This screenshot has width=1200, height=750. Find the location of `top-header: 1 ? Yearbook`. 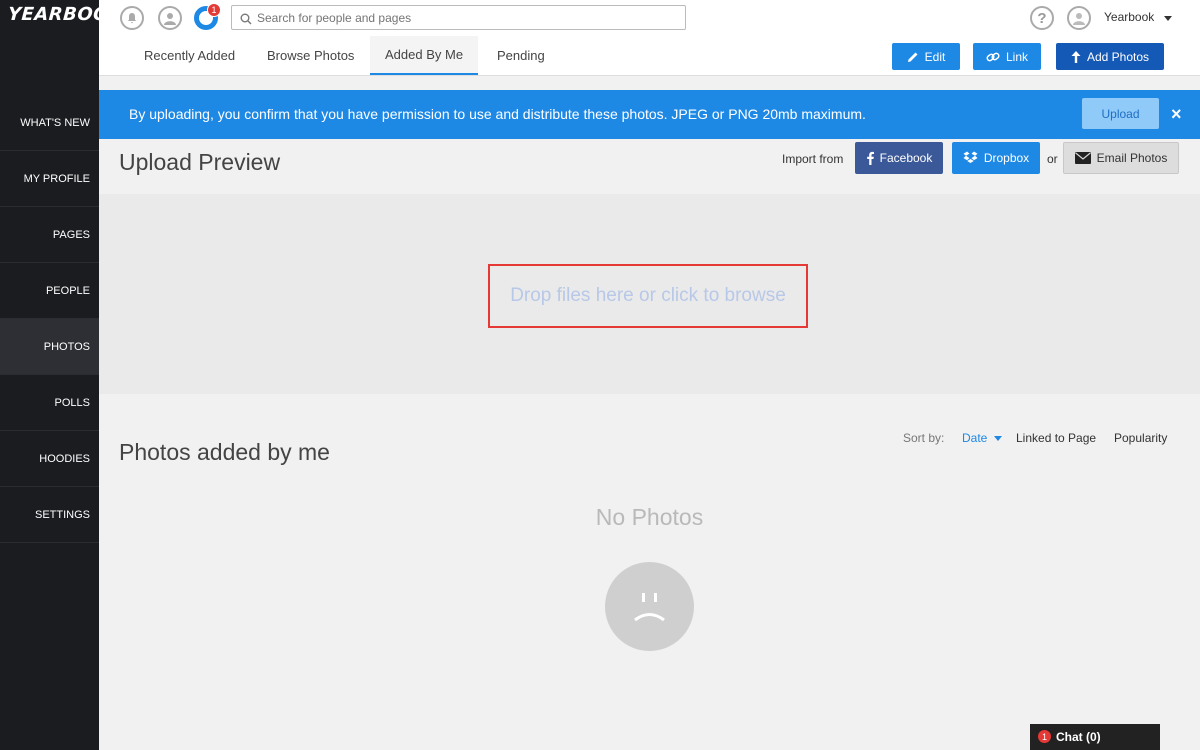

top-header: 1 ? Yearbook is located at coordinates (649, 18).